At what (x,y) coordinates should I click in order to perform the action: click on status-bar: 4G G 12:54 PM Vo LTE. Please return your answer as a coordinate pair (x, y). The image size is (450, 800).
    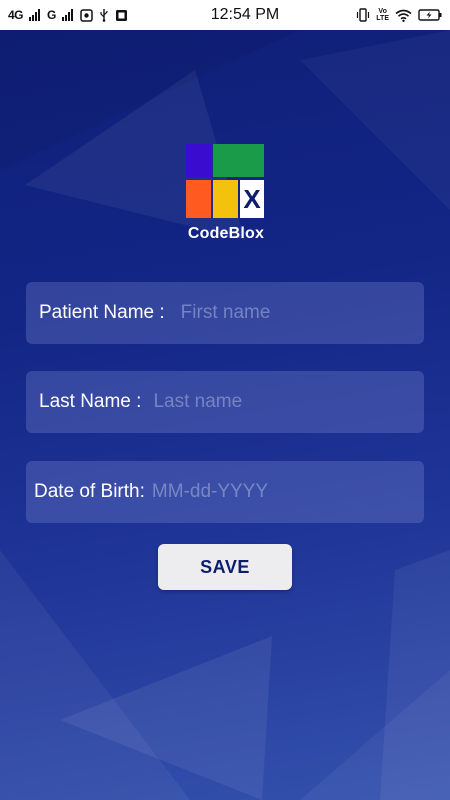
    Looking at the image, I should click on (225, 15).